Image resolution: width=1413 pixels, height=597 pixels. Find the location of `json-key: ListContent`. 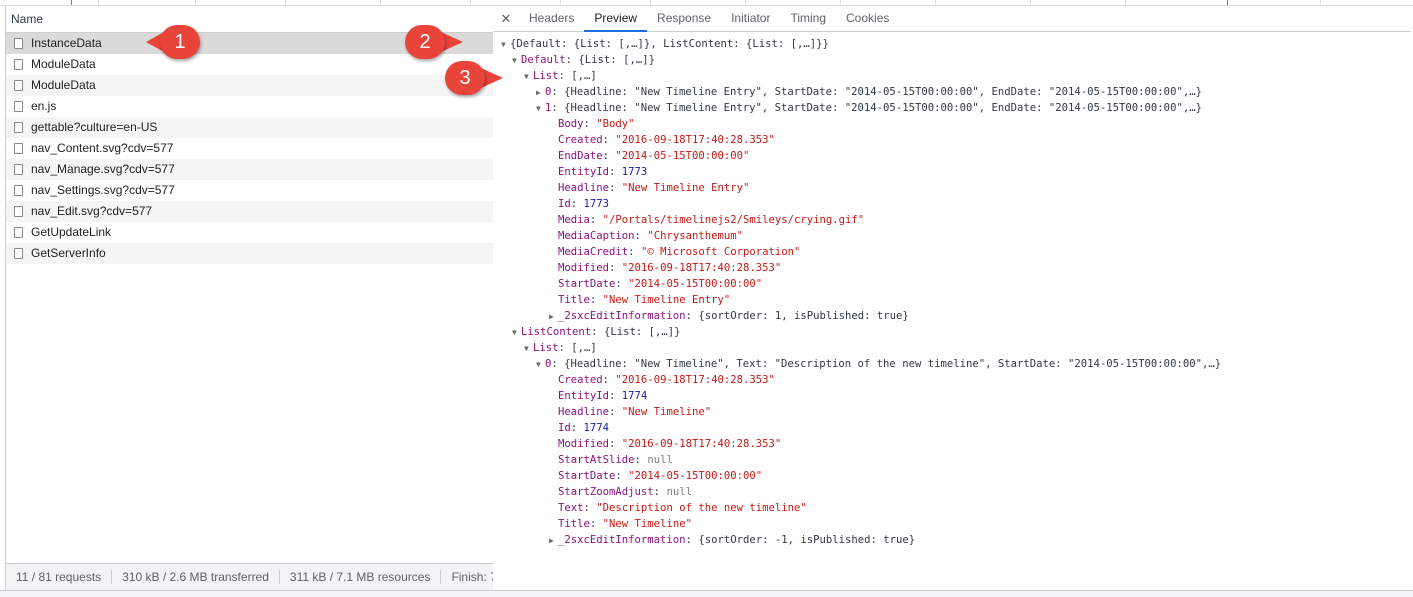

json-key: ListContent is located at coordinates (556, 332).